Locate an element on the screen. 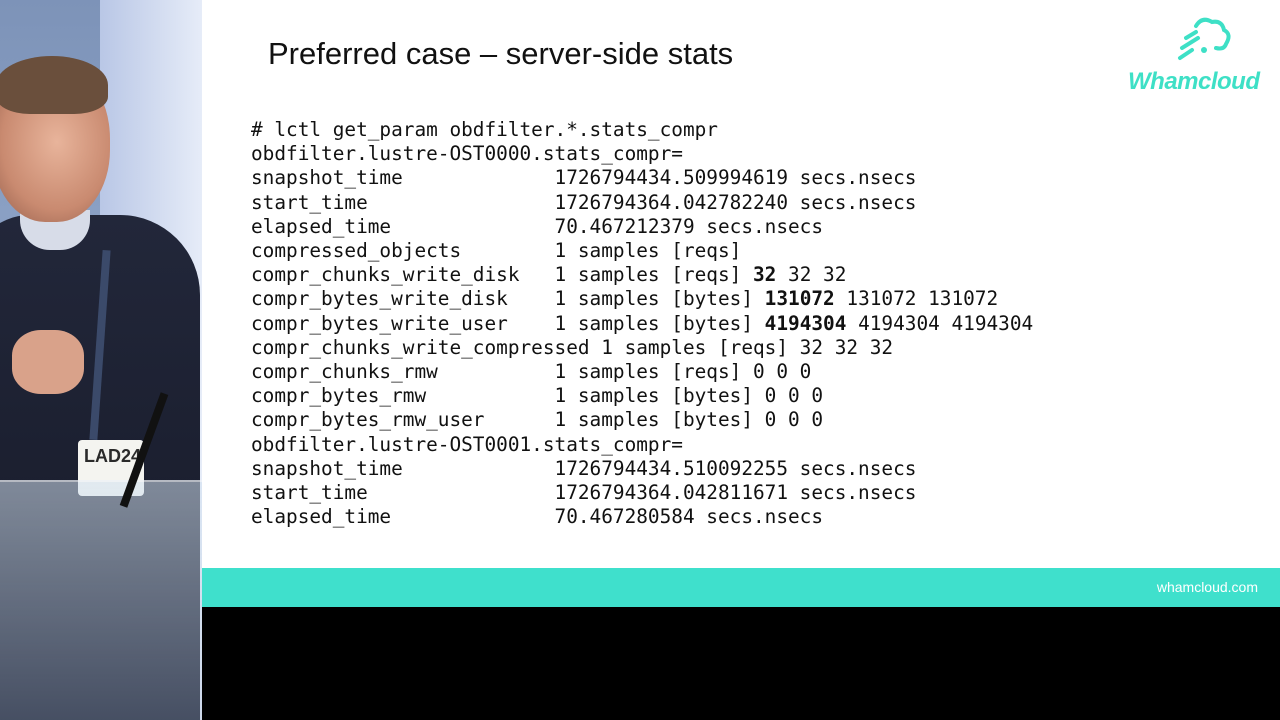 The image size is (1280, 720). slide-title: Preferred case – server-side stats is located at coordinates (501, 53).